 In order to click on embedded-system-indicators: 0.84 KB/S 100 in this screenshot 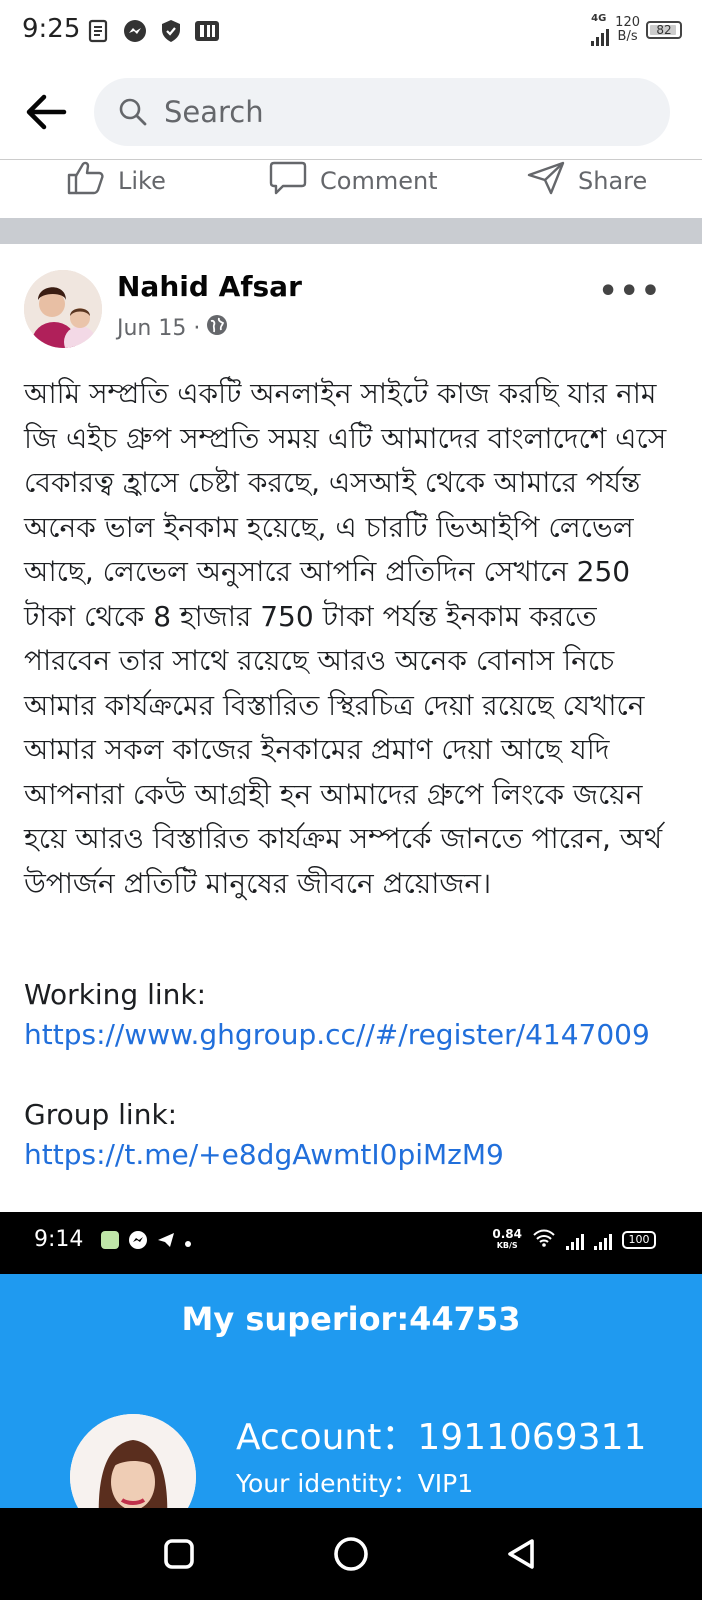, I will do `click(574, 1239)`.